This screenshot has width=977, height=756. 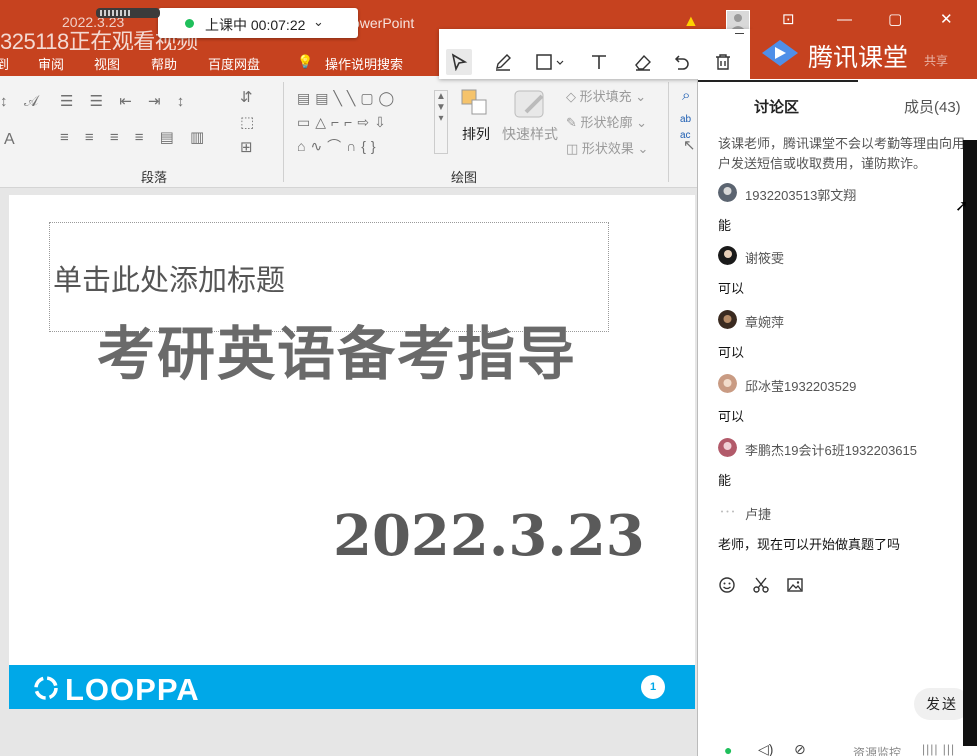 What do you see at coordinates (681, 62) in the screenshot?
I see `undo-icon` at bounding box center [681, 62].